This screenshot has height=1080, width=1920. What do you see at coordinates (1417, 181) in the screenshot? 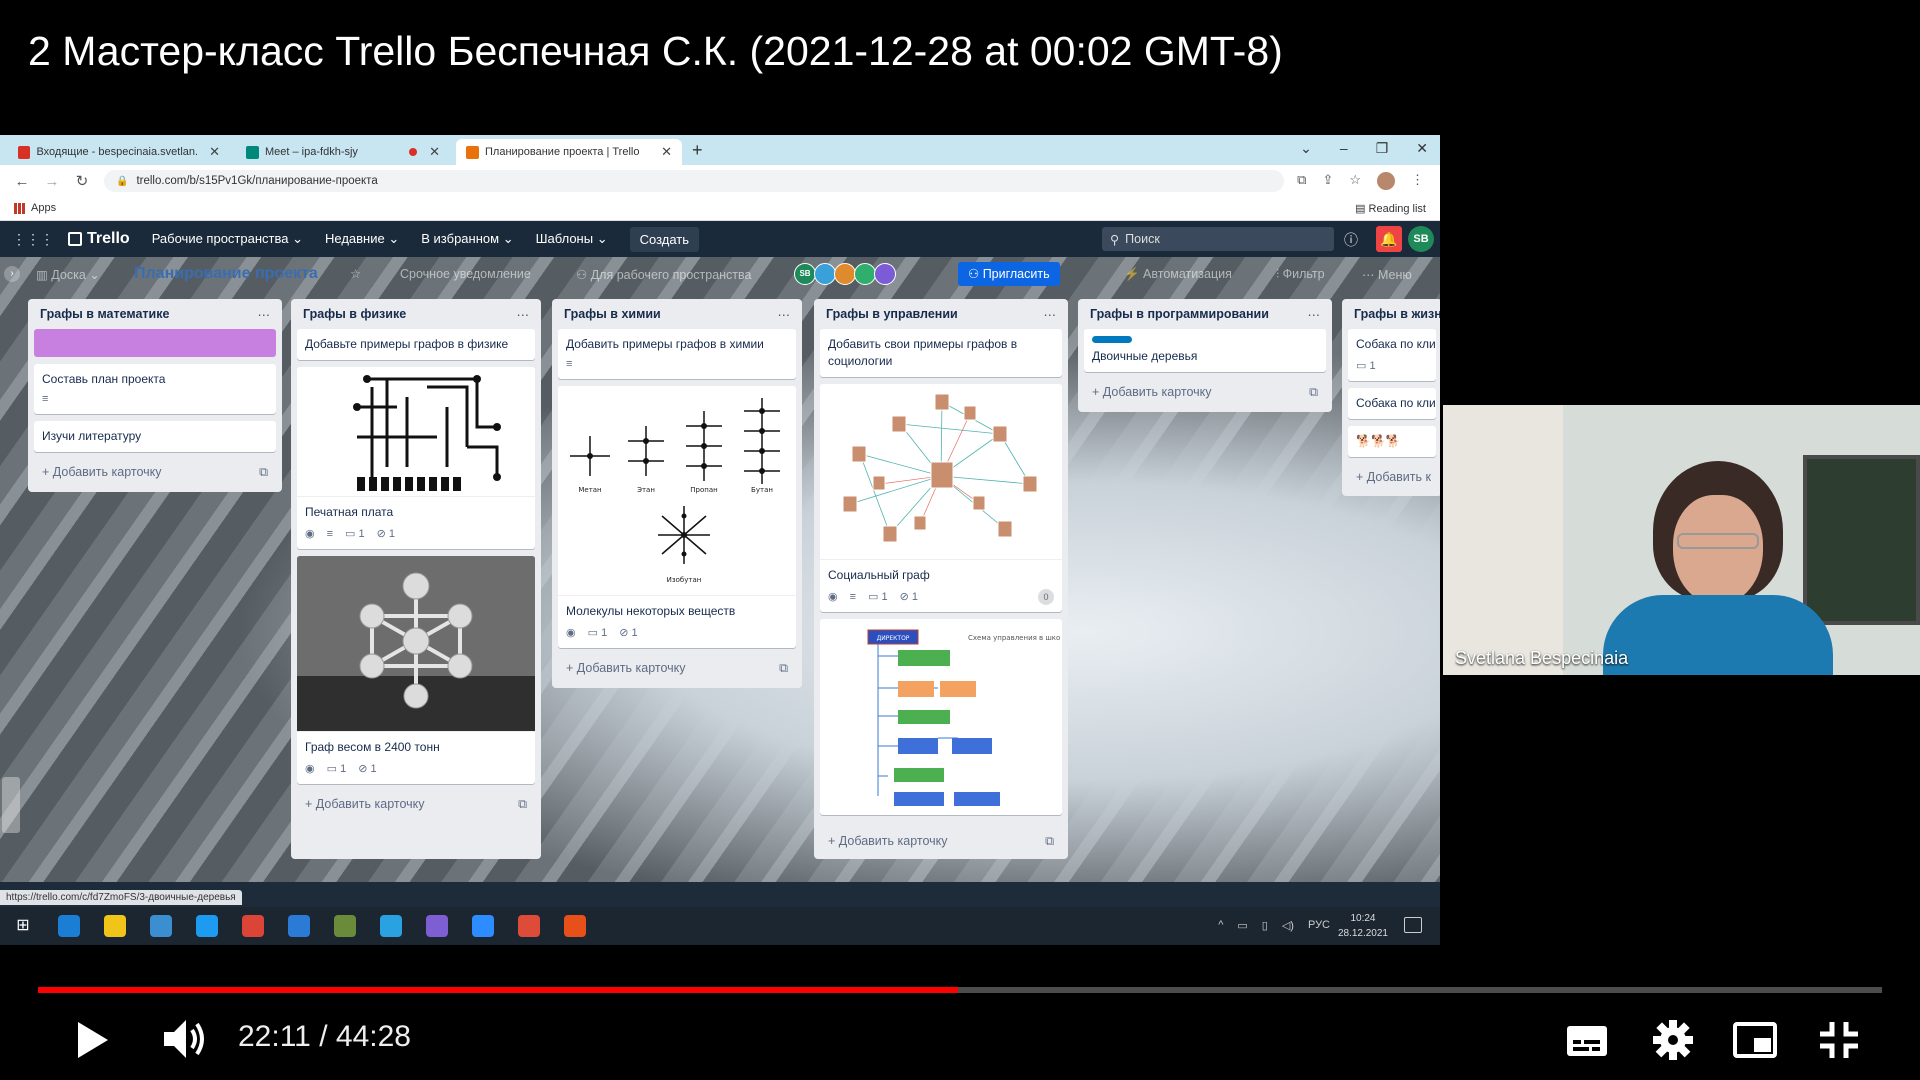
I see `kebab-menu-icon: ⋮` at bounding box center [1417, 181].